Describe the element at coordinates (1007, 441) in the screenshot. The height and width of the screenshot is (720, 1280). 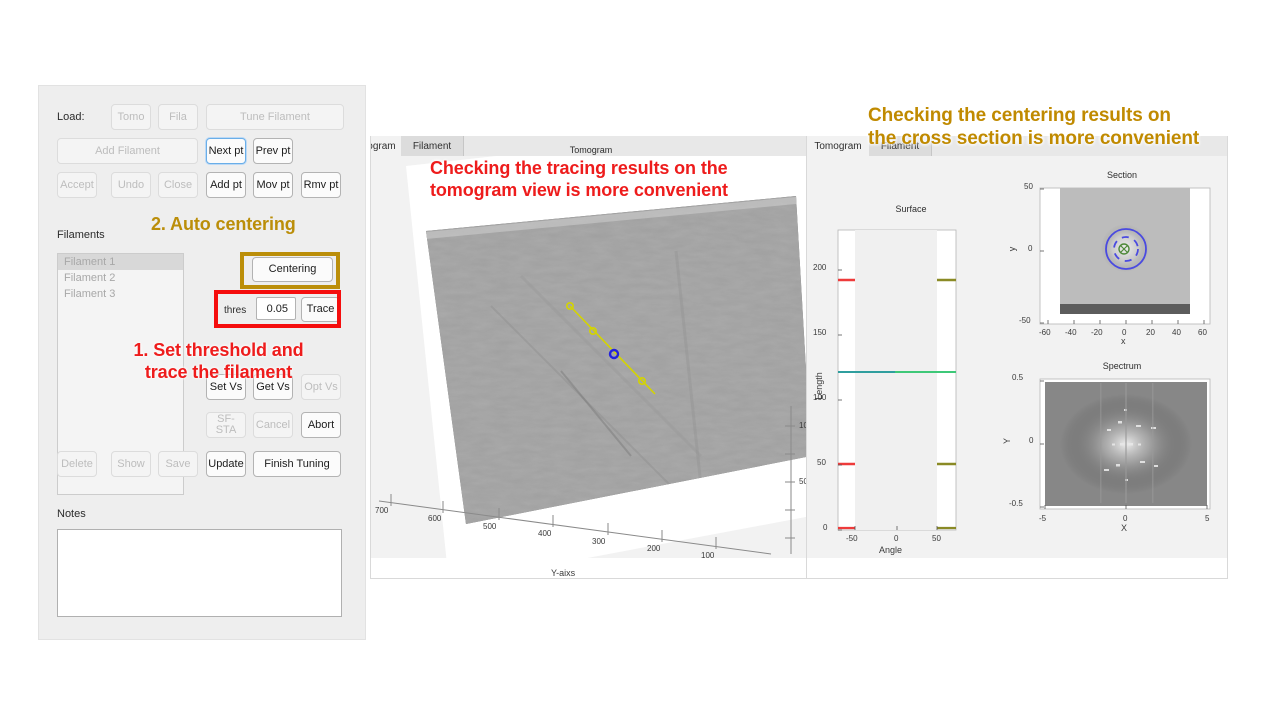
I see `spectrum-yaxis-label: Y` at that location.